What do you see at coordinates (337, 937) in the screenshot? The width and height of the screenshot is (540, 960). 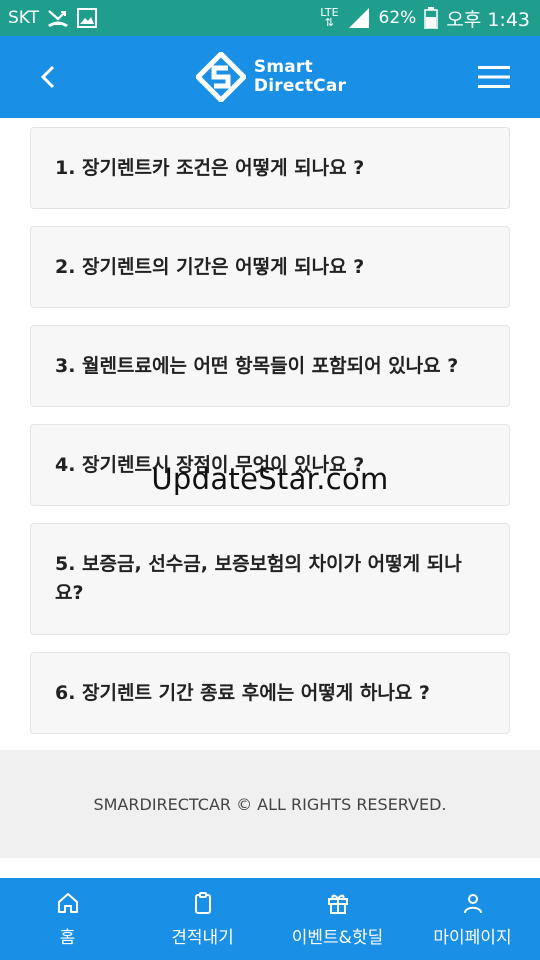 I see `nav-label: 이벤트&핫딜` at bounding box center [337, 937].